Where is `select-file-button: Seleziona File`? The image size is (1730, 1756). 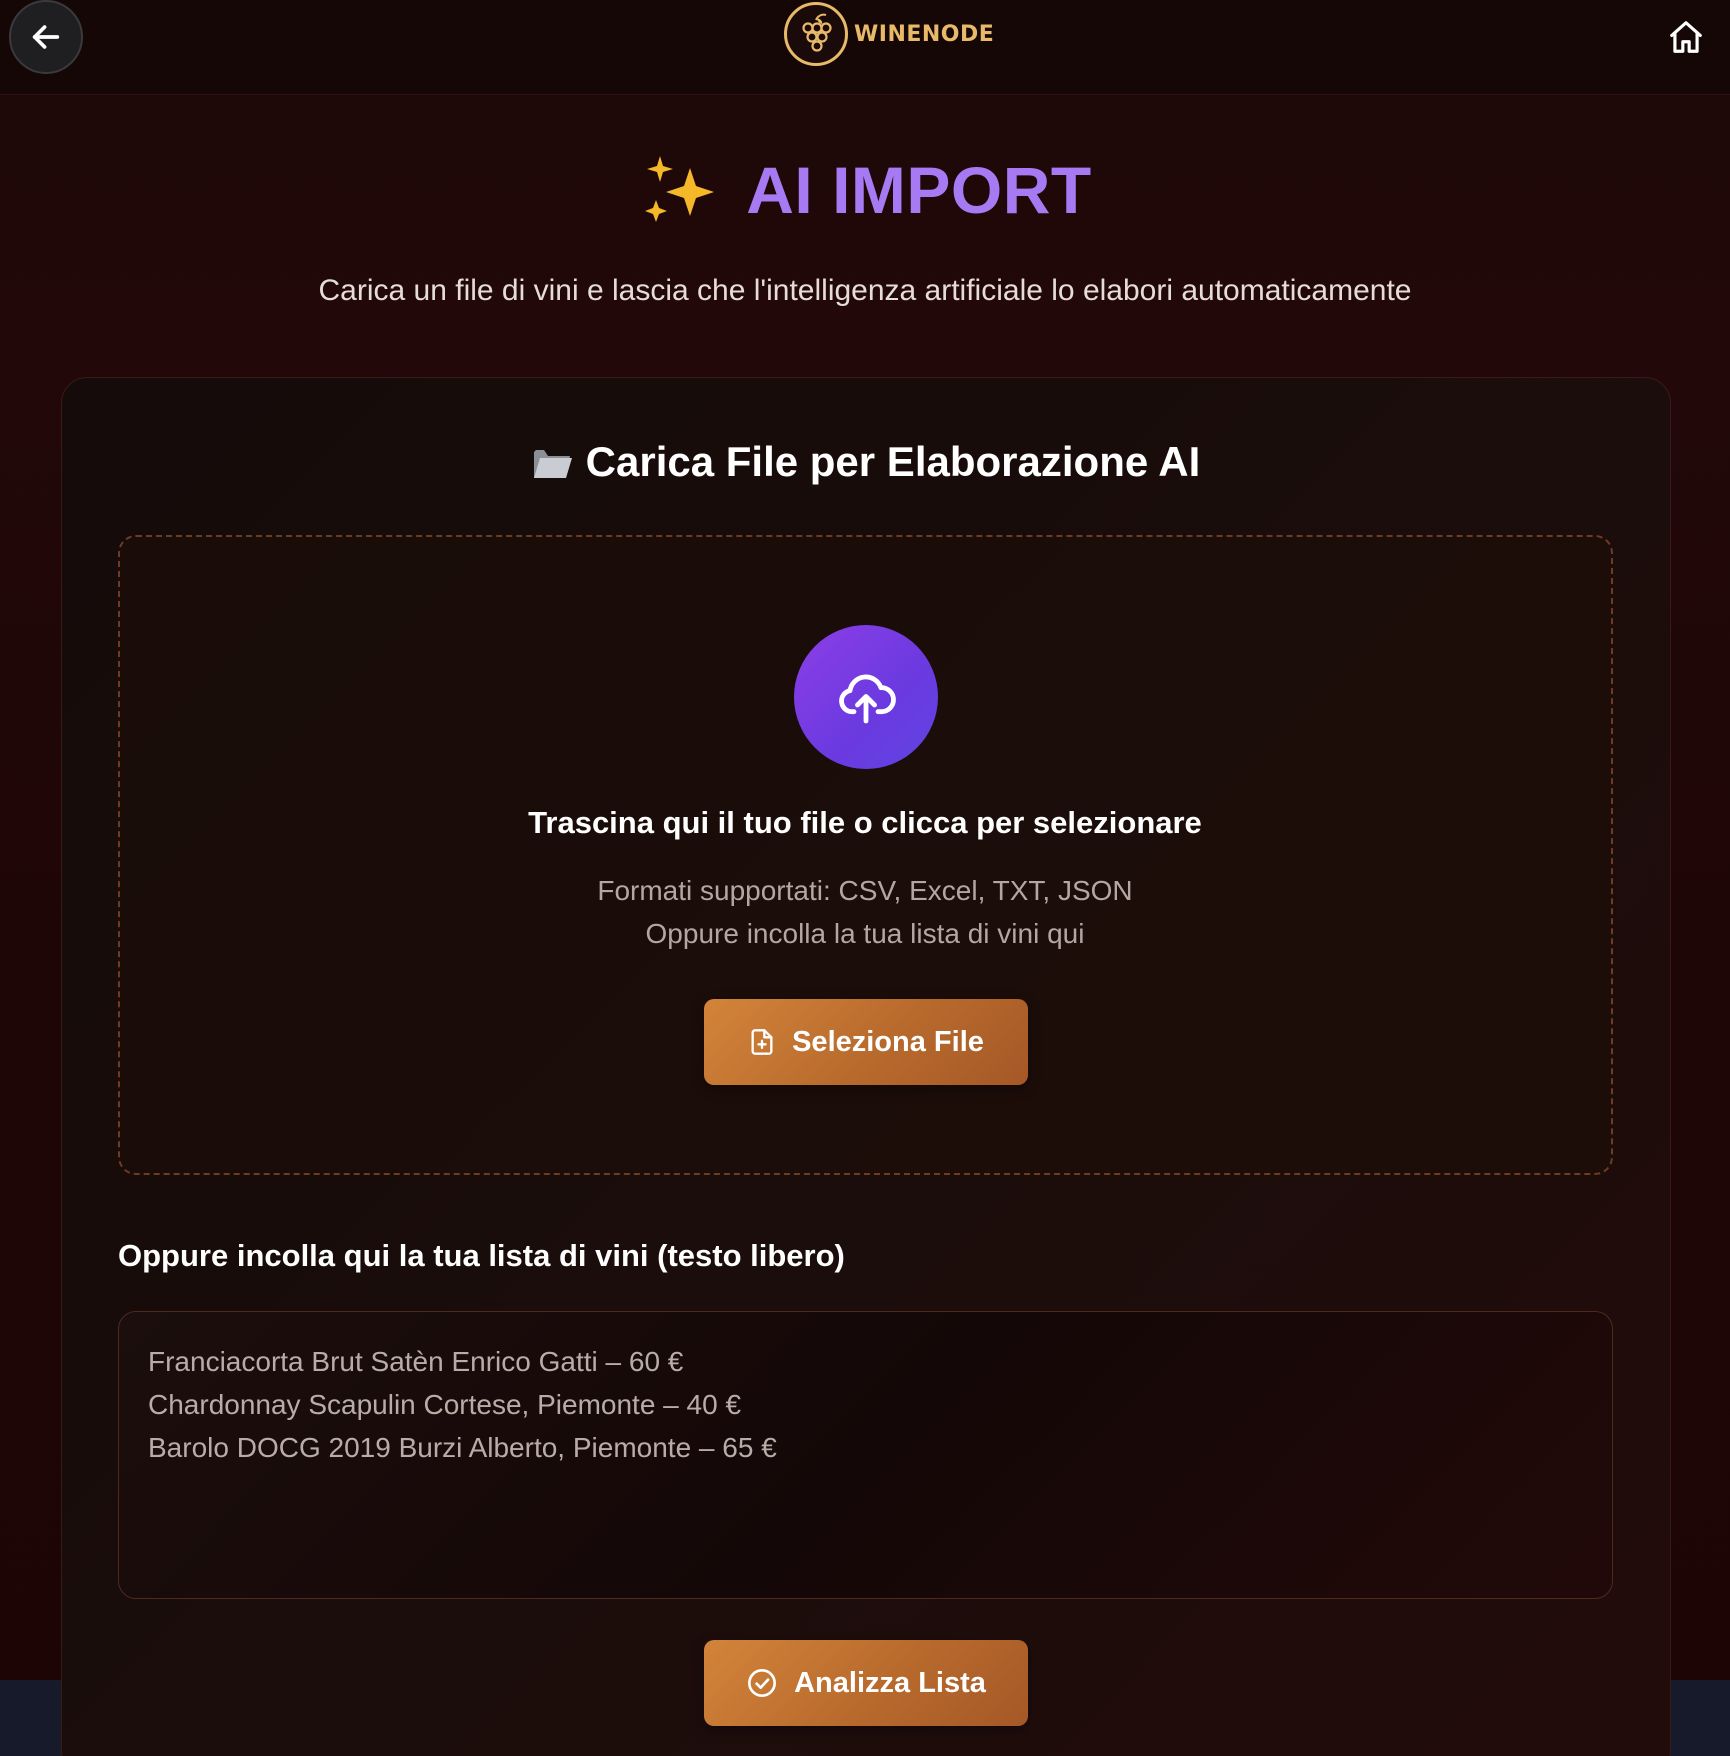 select-file-button: Seleziona File is located at coordinates (866, 1042).